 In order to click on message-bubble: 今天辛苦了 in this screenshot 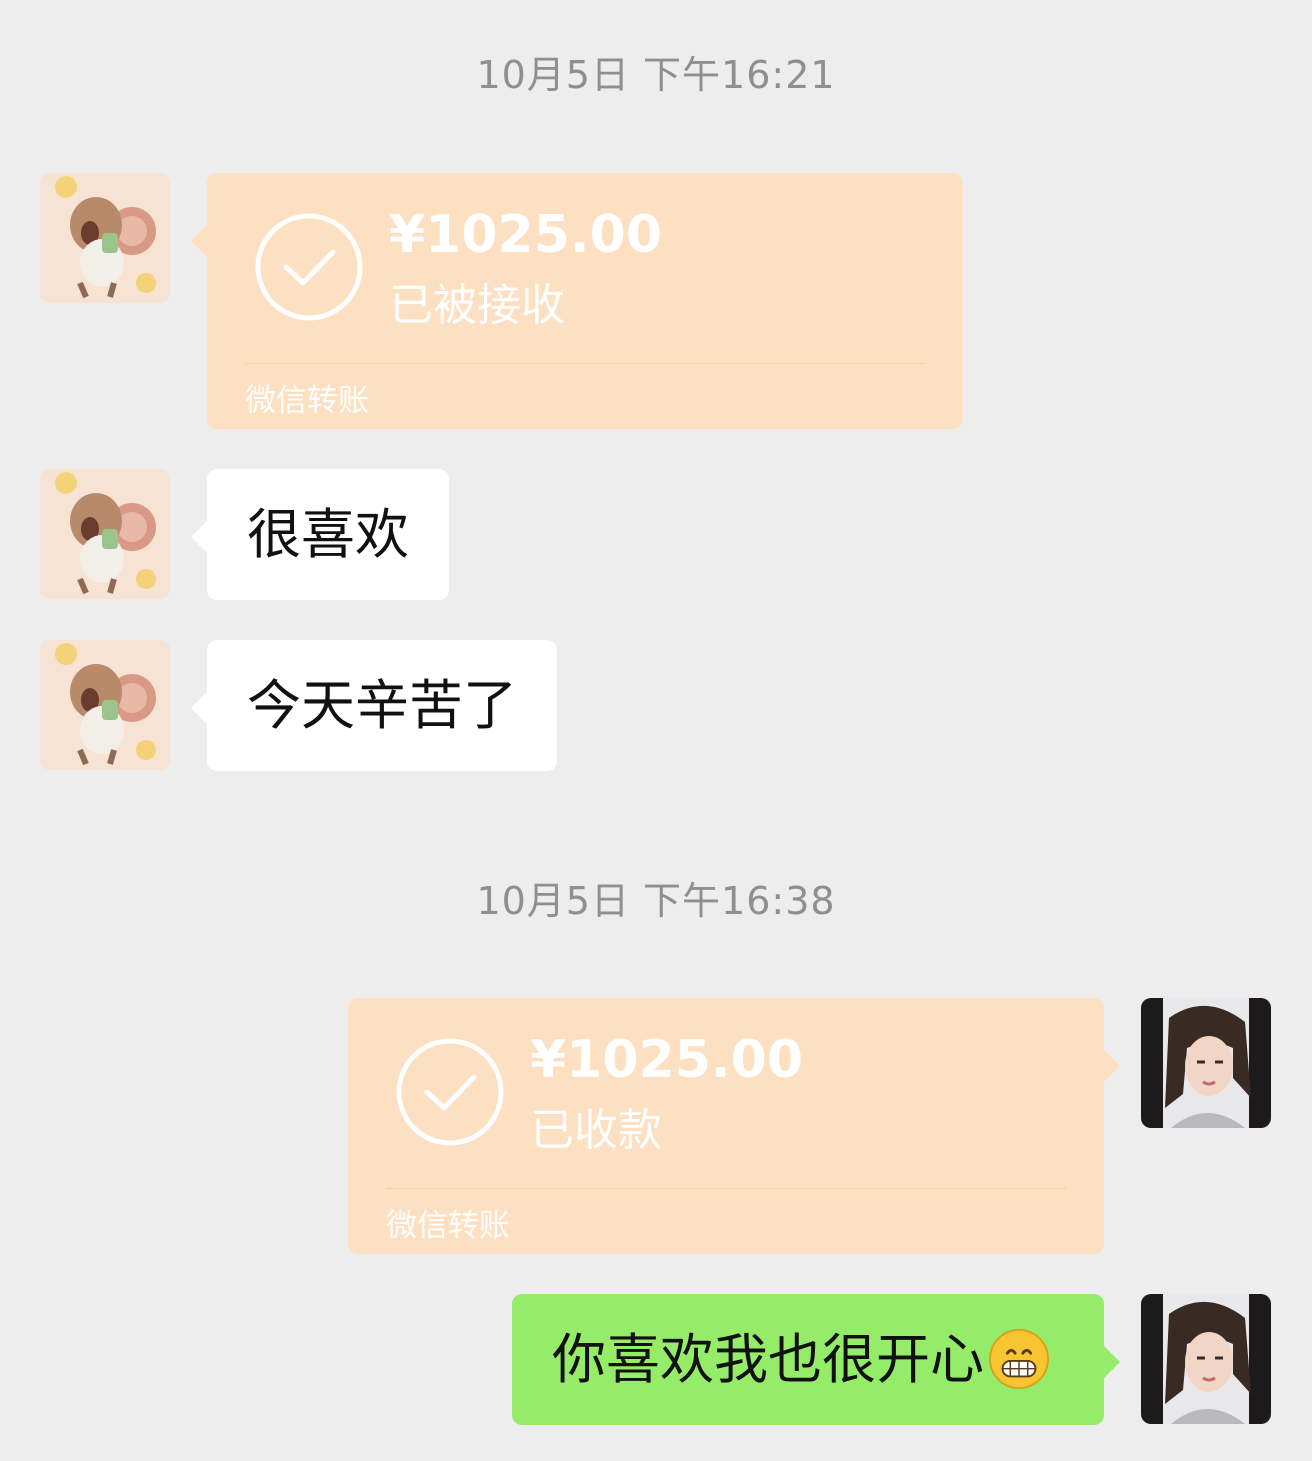, I will do `click(374, 705)`.